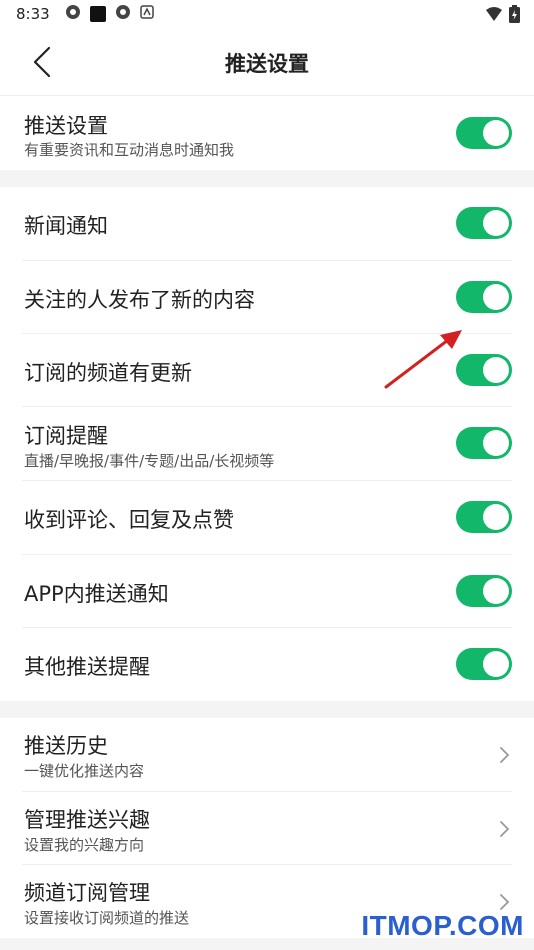 This screenshot has height=950, width=534. What do you see at coordinates (267, 591) in the screenshot?
I see `notification-row-in-app: APP内推送通知` at bounding box center [267, 591].